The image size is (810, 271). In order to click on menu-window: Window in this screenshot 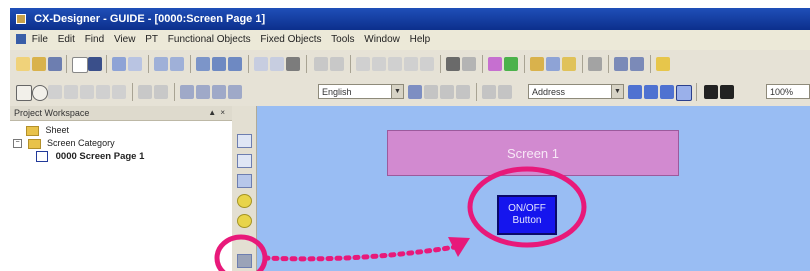, I will do `click(382, 39)`.